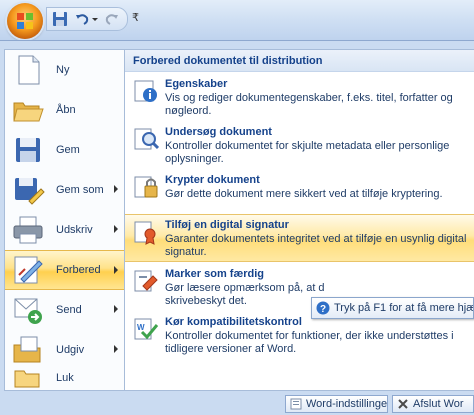 This screenshot has width=474, height=415. I want to click on help-tooltip: ? Tryk på F1 for at få mere hjælp., so click(392, 308).